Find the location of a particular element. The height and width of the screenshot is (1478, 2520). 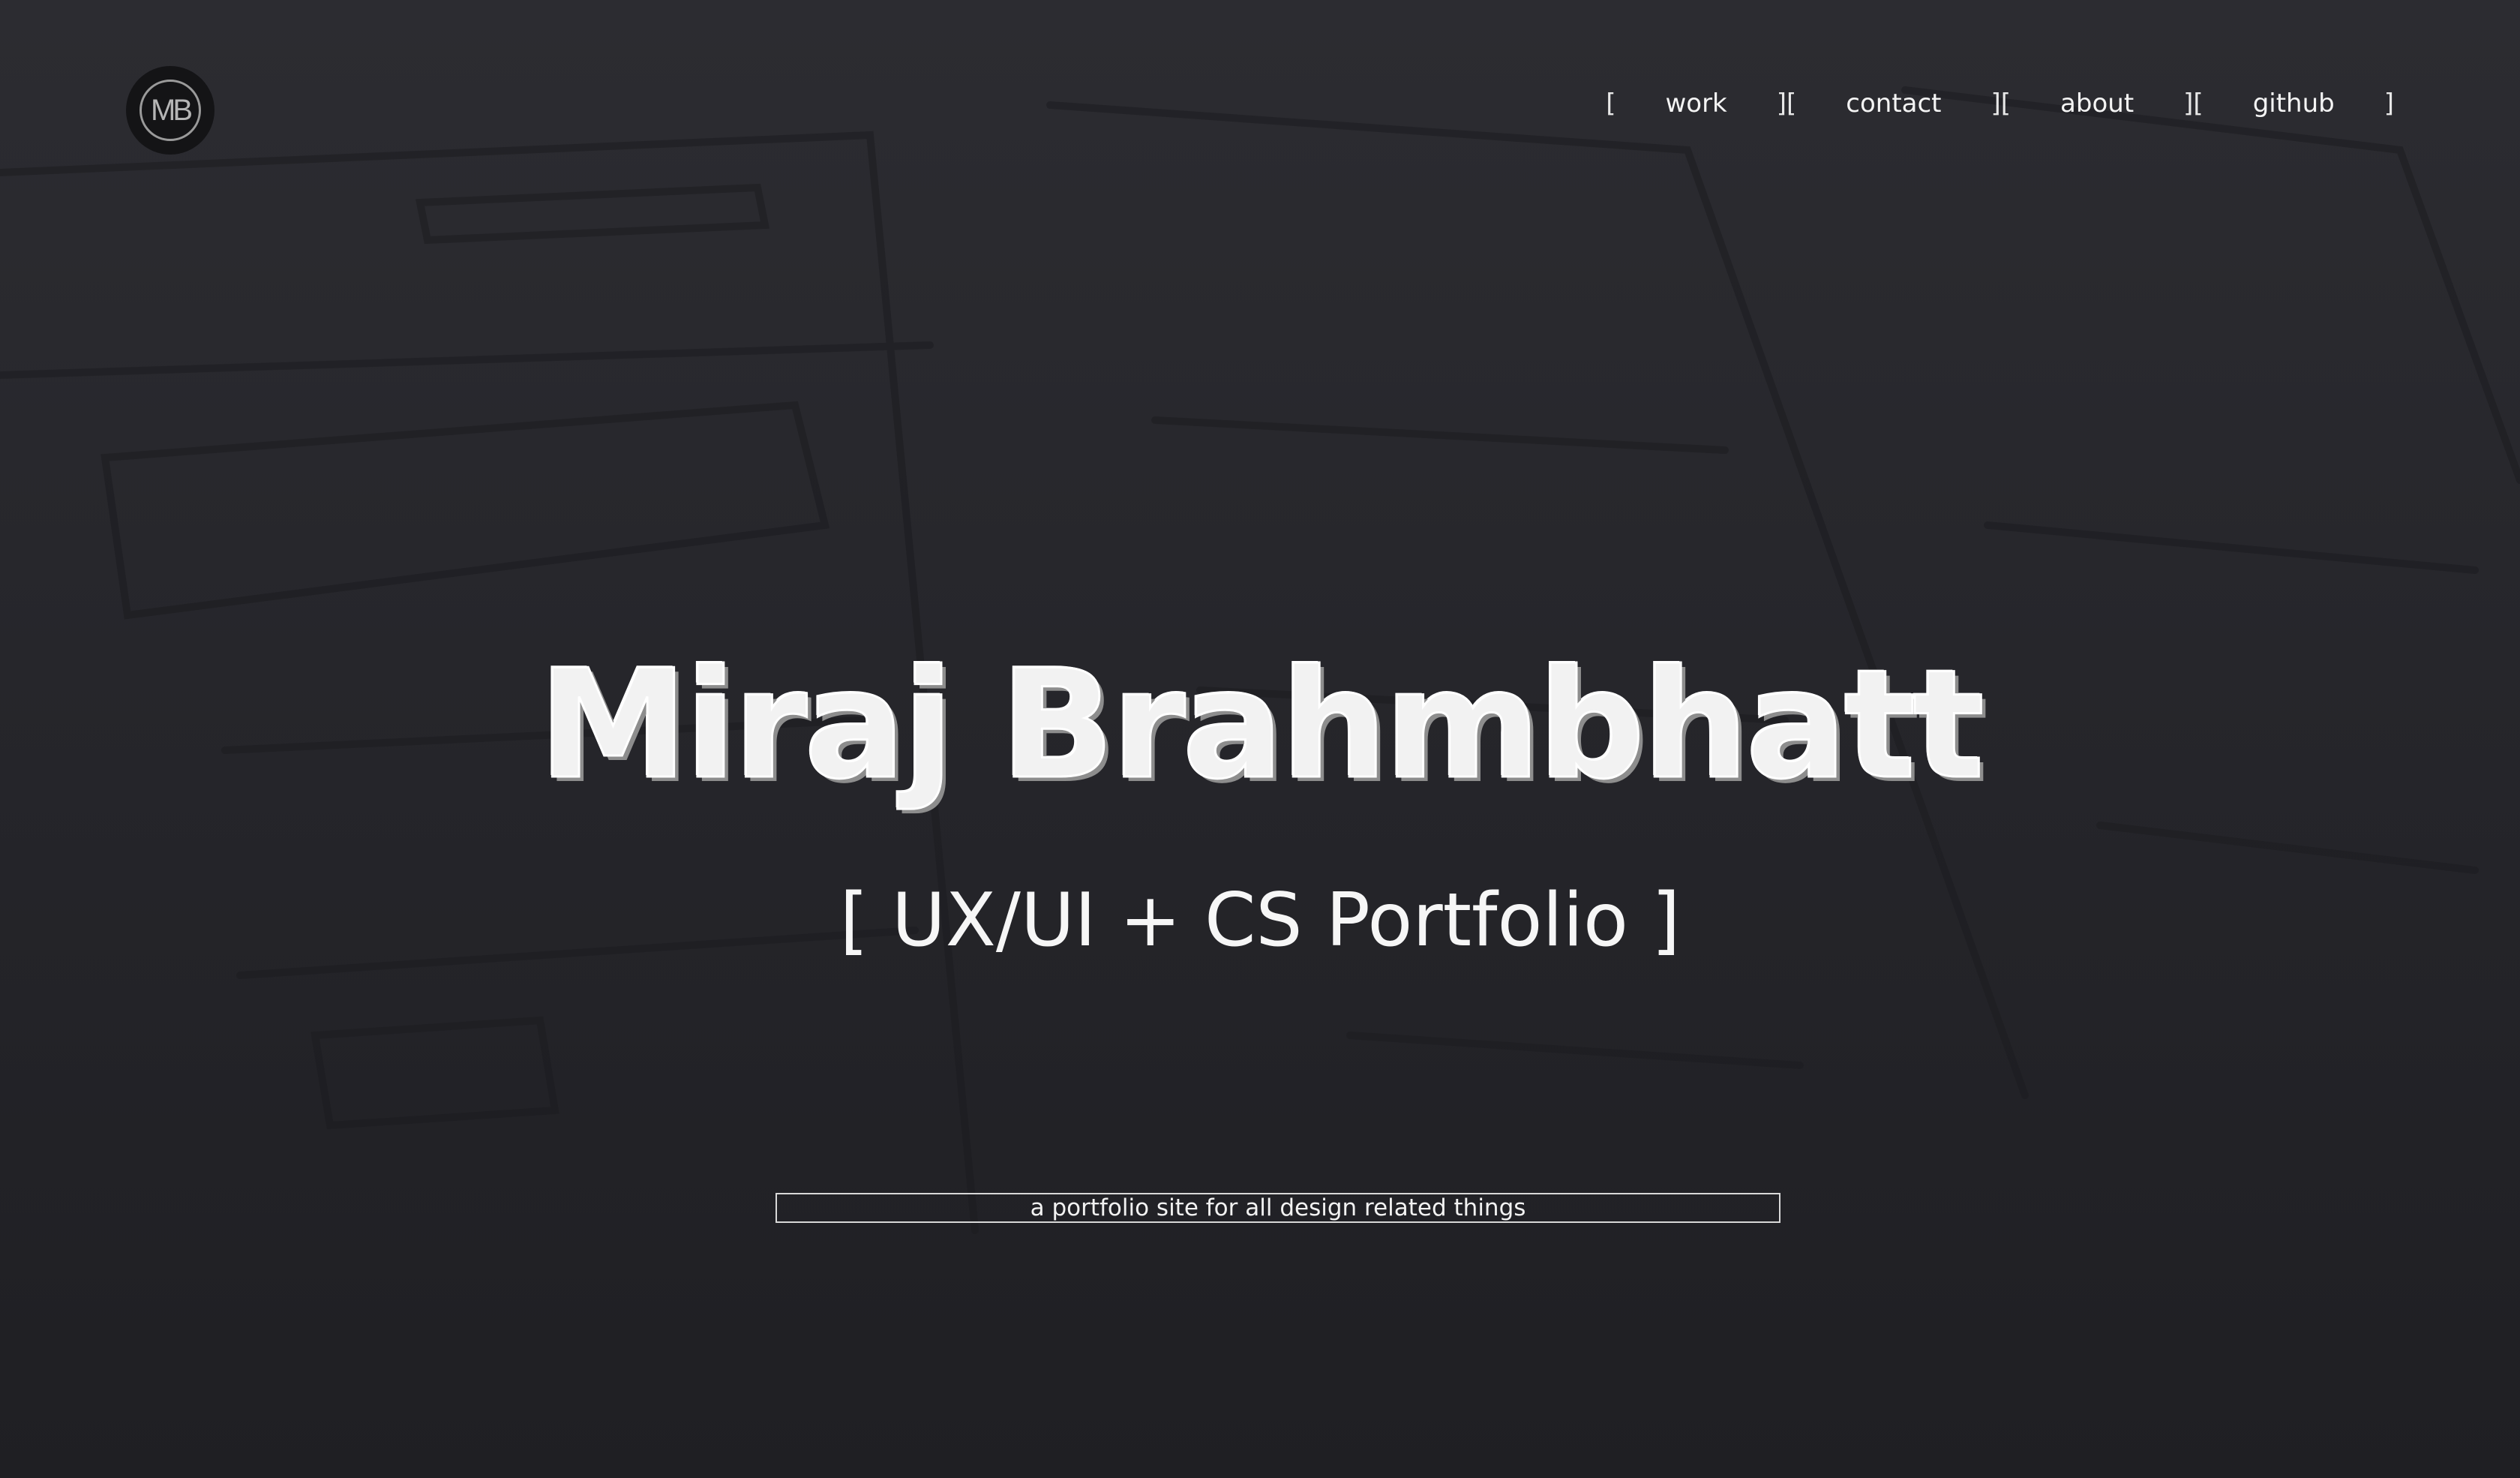

nav-bracket-open: [ is located at coordinates (1611, 104).